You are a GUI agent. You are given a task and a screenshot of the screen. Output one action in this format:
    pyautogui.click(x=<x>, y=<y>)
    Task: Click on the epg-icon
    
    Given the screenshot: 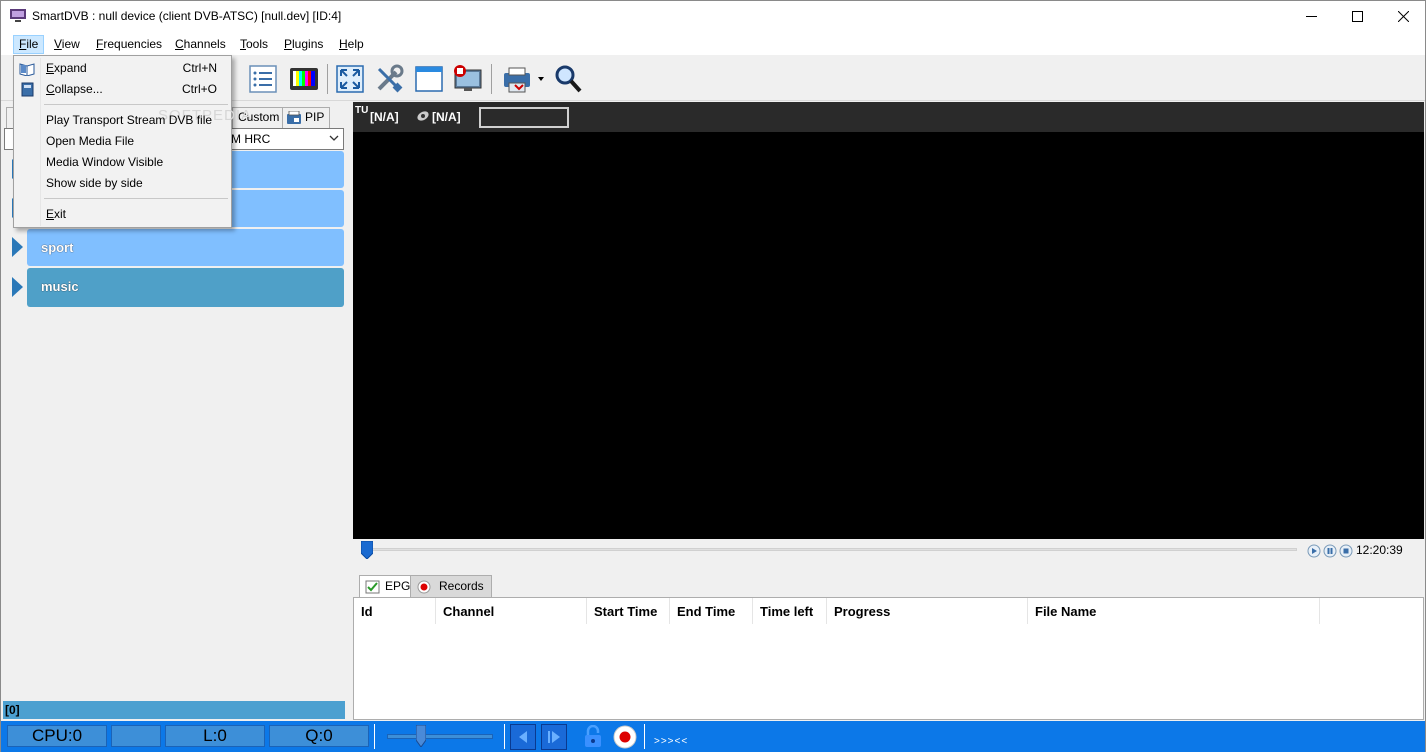 What is the action you would take?
    pyautogui.click(x=372, y=587)
    